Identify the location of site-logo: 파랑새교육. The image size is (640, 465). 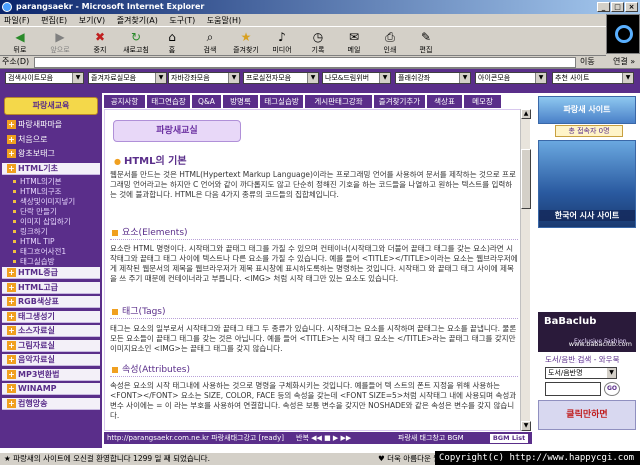
(51, 106).